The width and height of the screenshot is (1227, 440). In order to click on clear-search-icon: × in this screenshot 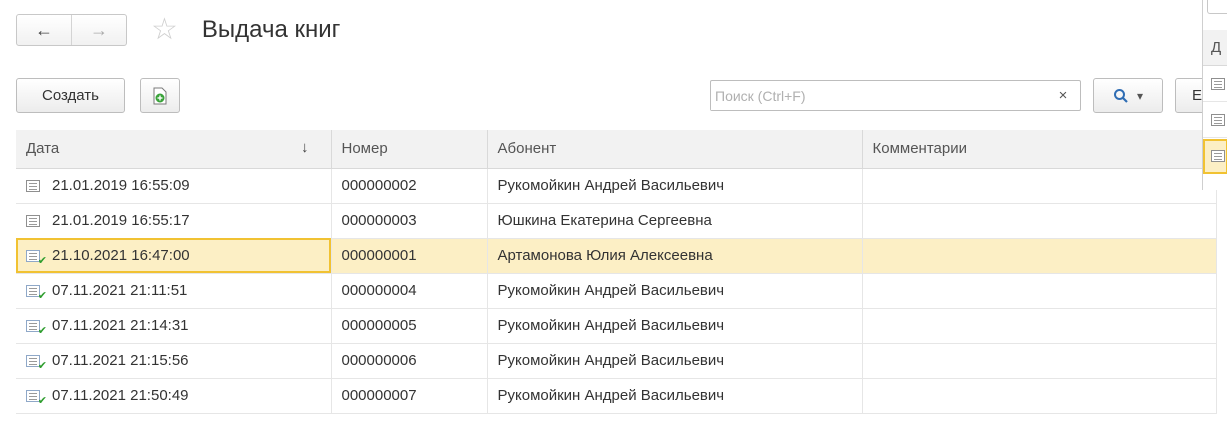, I will do `click(1063, 95)`.